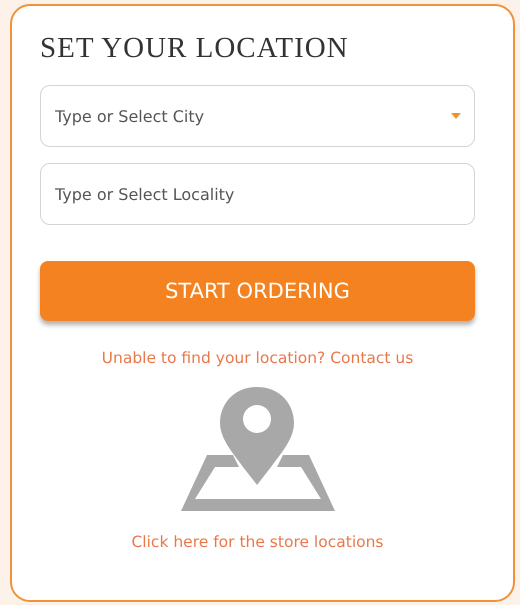 This screenshot has width=520, height=605. What do you see at coordinates (257, 542) in the screenshot?
I see `store-locations-link: Click here for the store locations` at bounding box center [257, 542].